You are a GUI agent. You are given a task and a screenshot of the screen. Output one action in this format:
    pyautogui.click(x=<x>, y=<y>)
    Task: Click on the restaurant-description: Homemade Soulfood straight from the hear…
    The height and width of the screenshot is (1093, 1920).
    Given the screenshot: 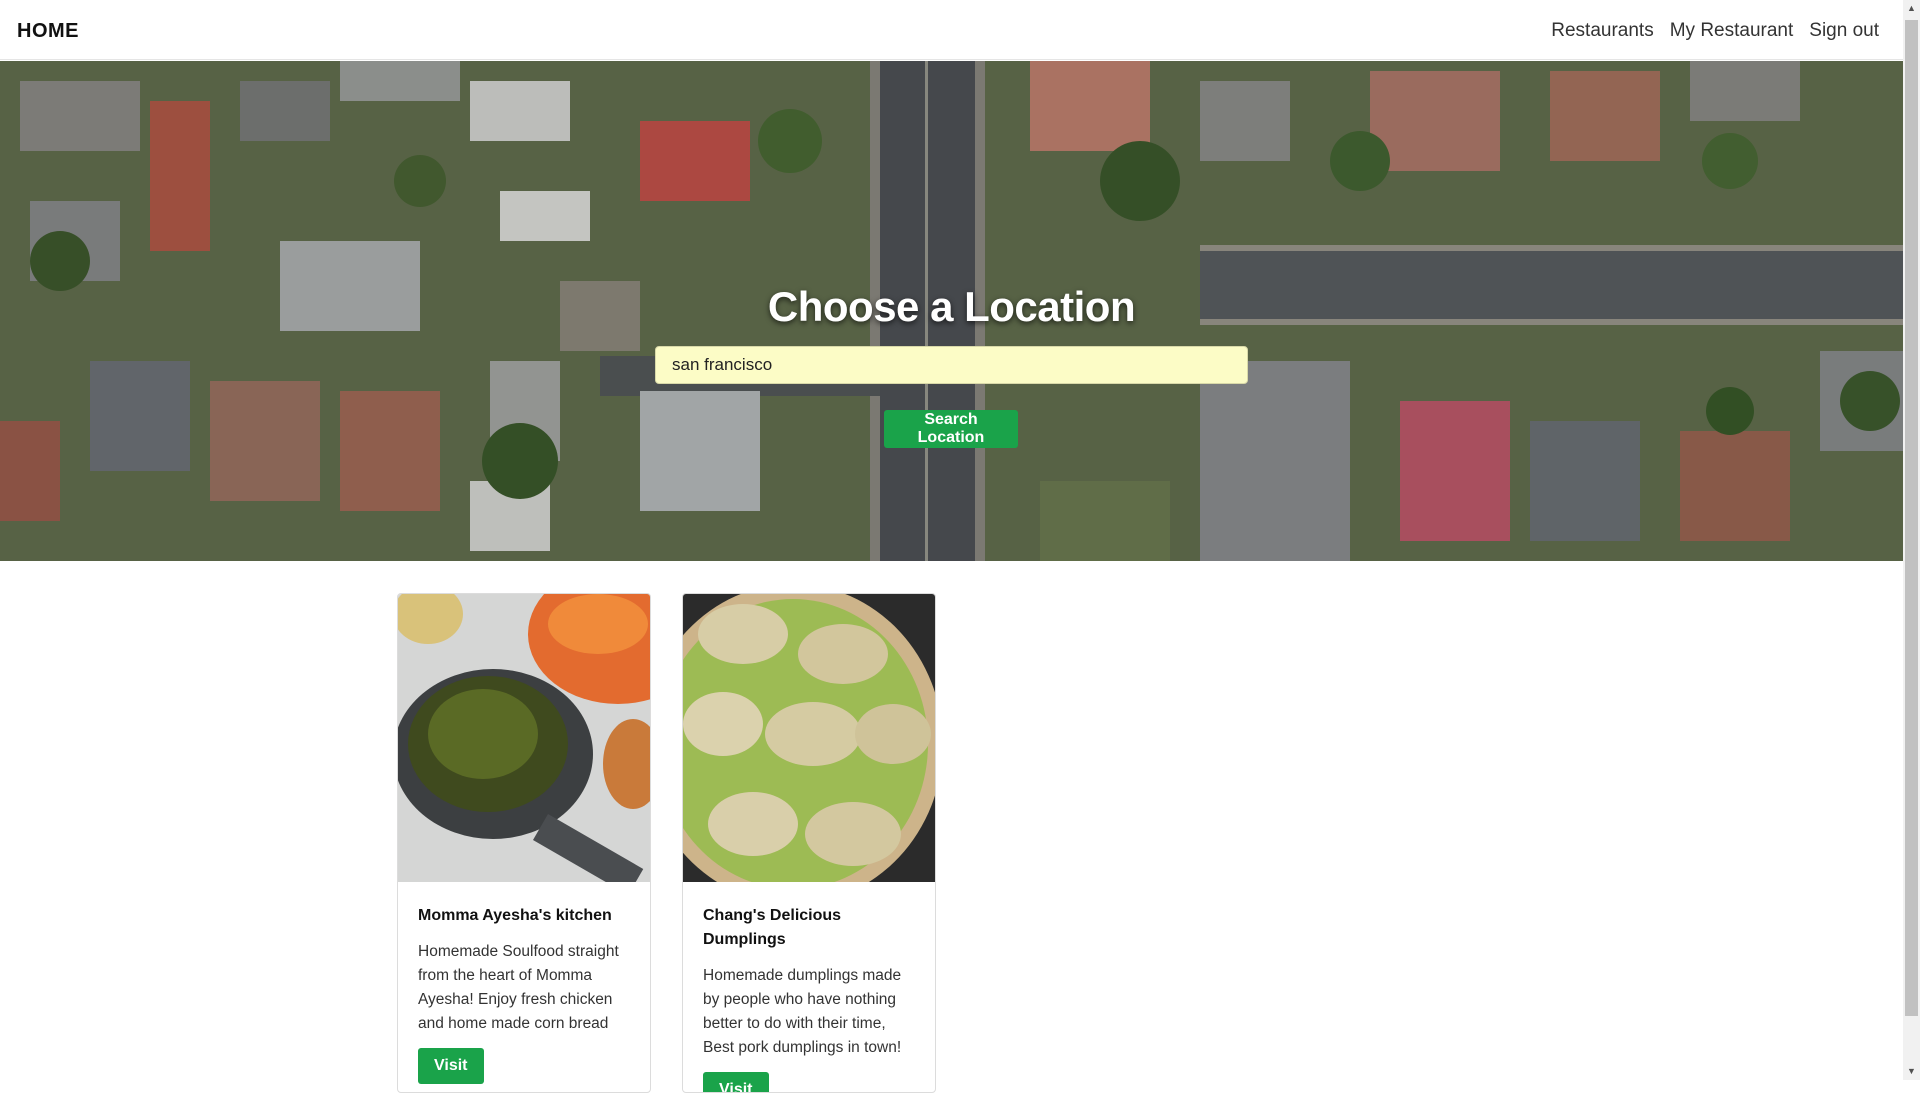 What is the action you would take?
    pyautogui.click(x=518, y=987)
    